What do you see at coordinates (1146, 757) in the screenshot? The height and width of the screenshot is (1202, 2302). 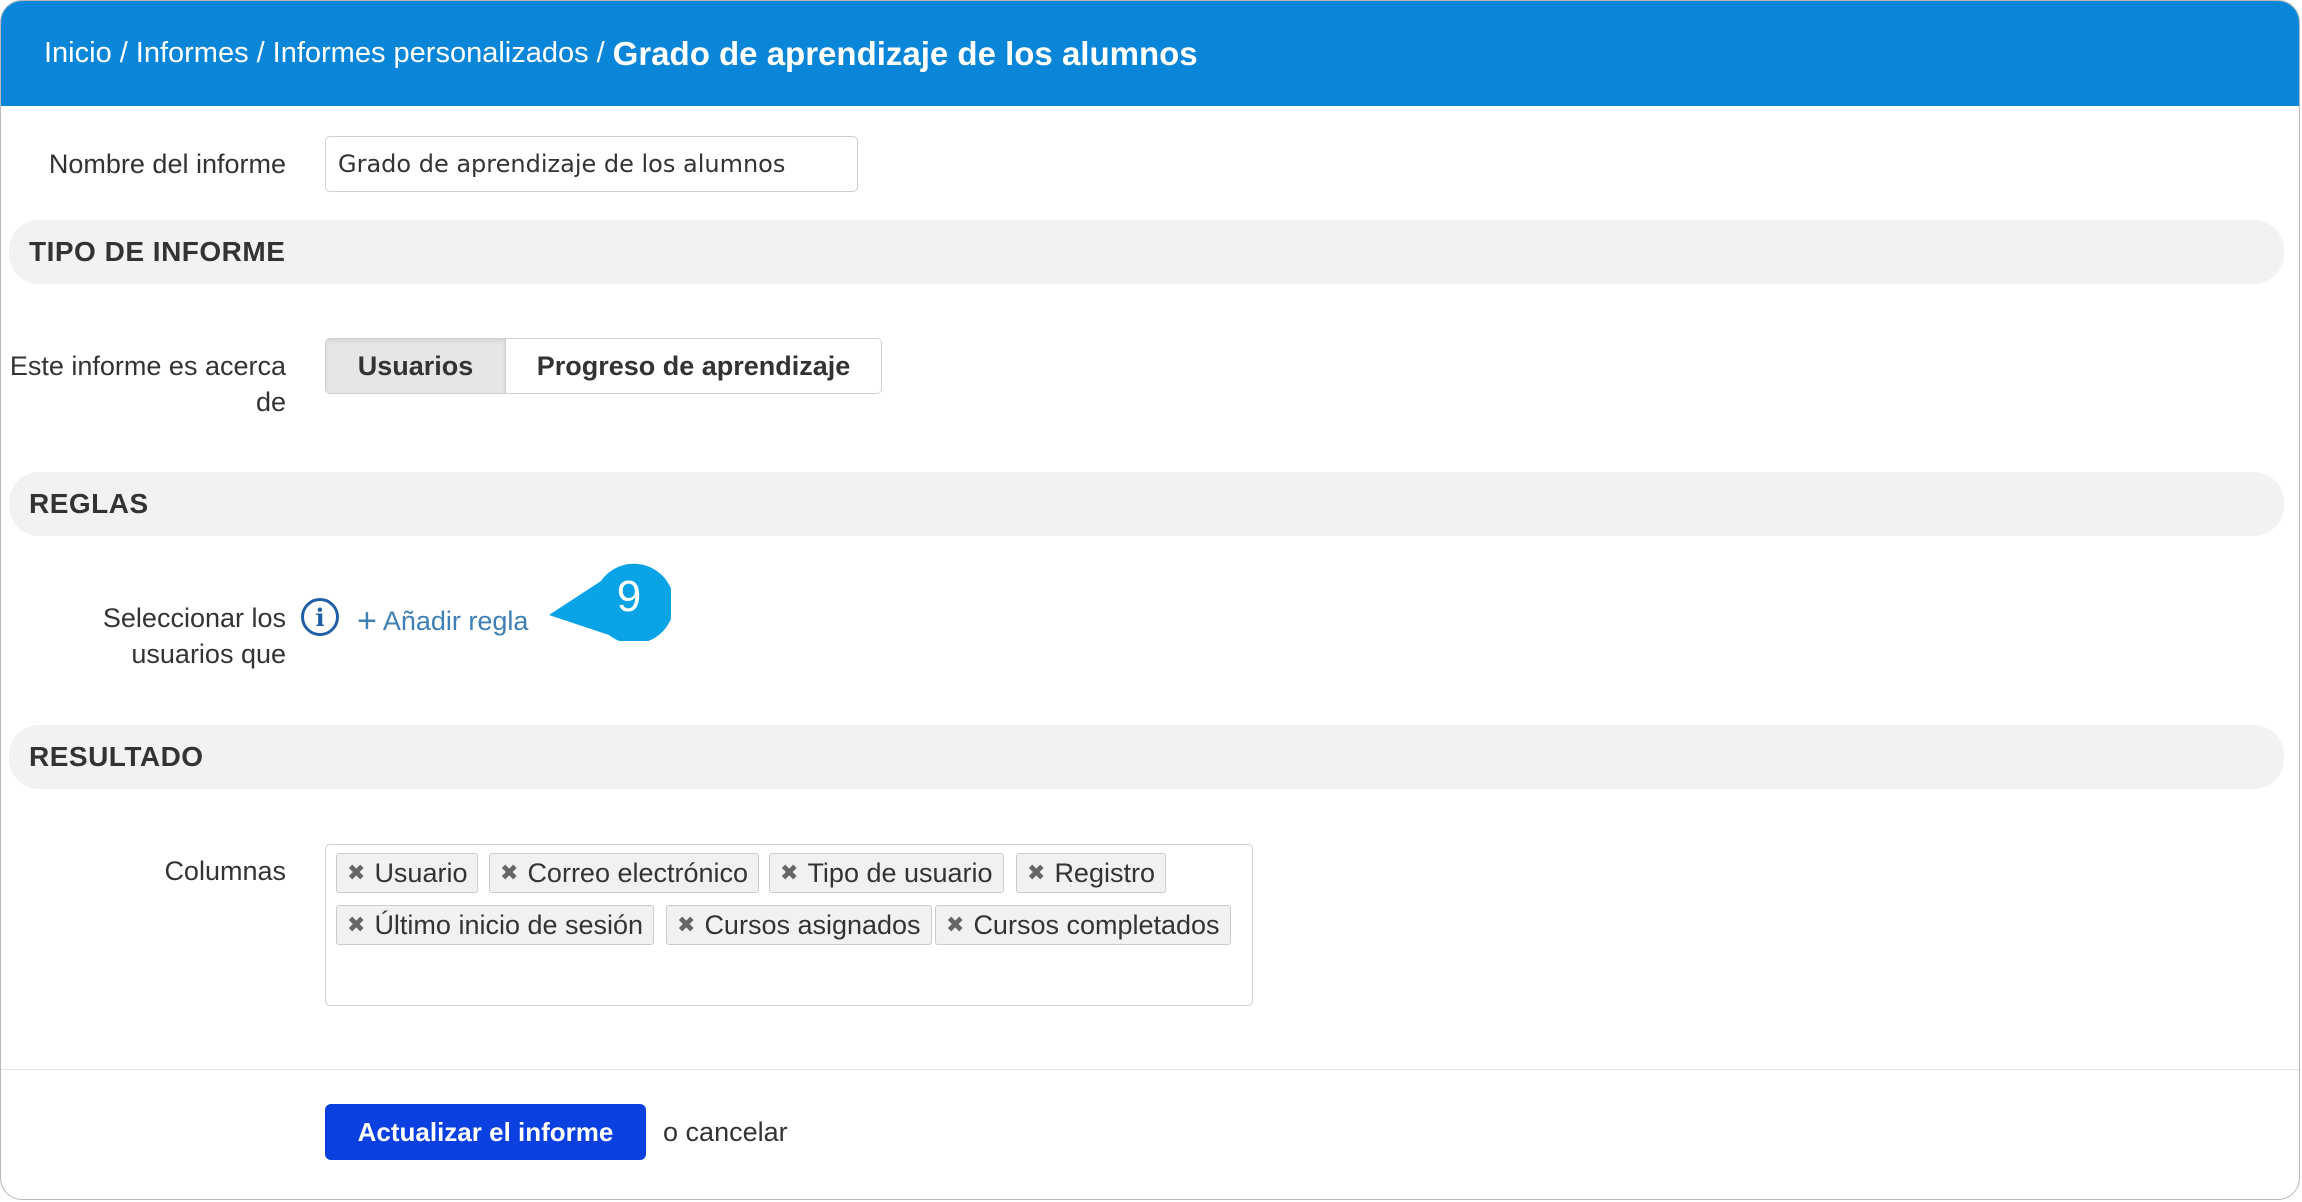 I see `section-header-result: RESULTADO` at bounding box center [1146, 757].